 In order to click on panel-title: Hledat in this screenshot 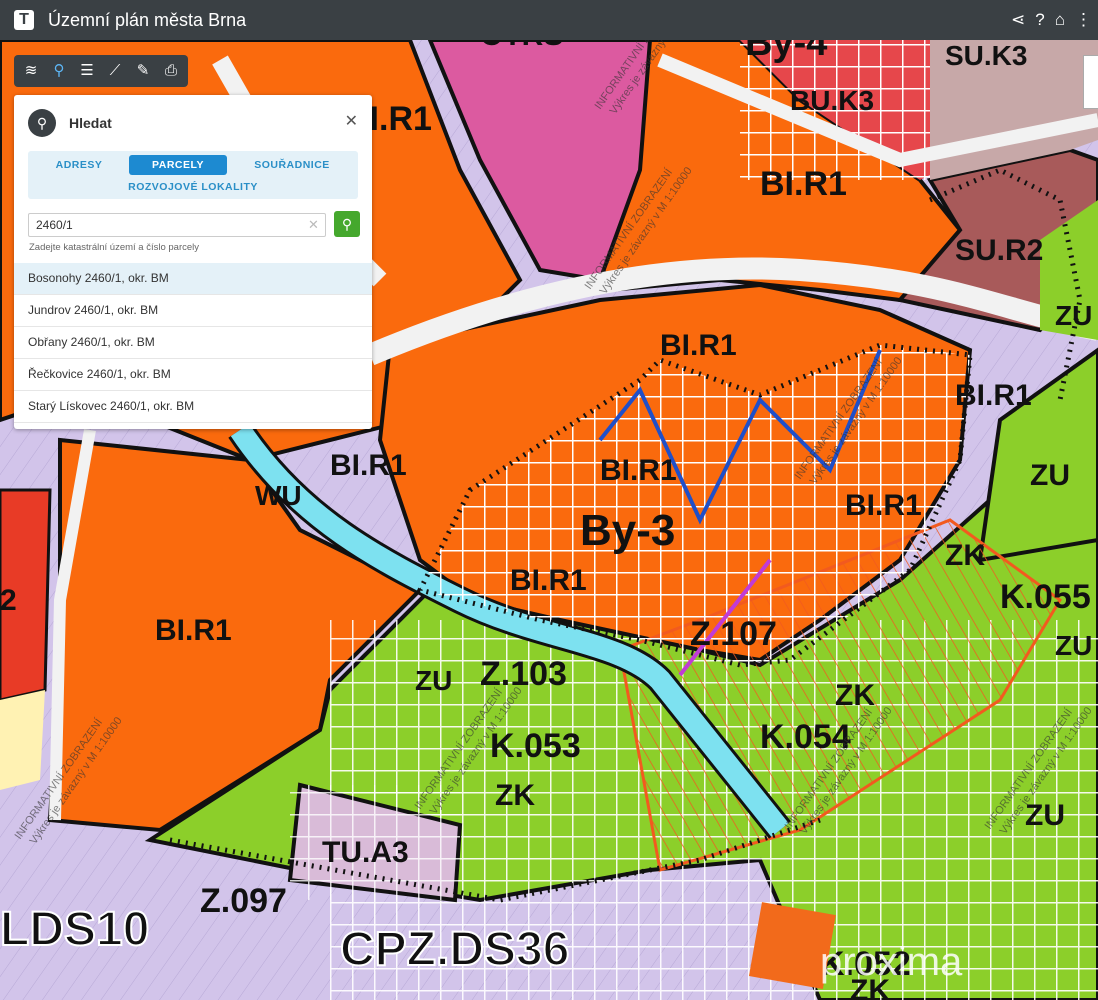, I will do `click(90, 123)`.